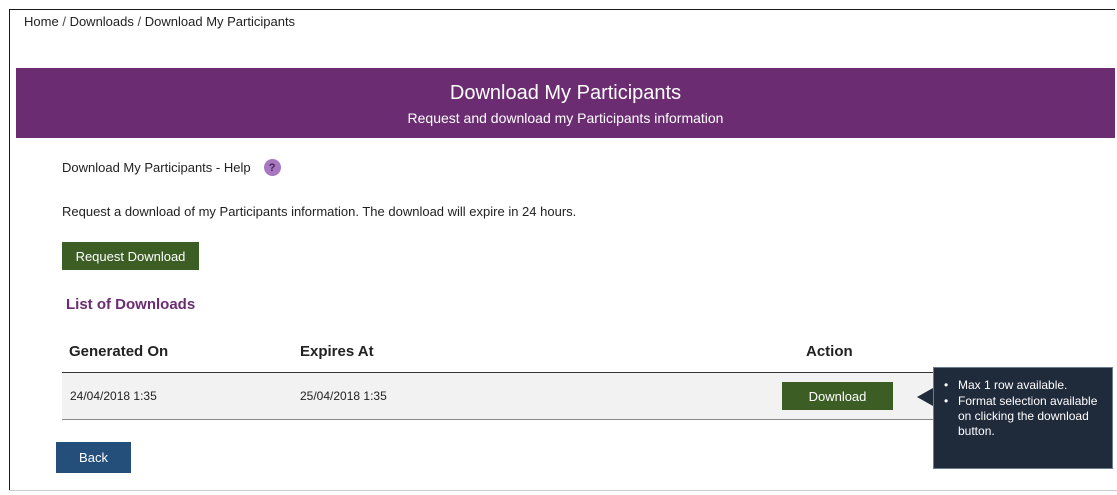  I want to click on column-header-action: Action, so click(829, 351).